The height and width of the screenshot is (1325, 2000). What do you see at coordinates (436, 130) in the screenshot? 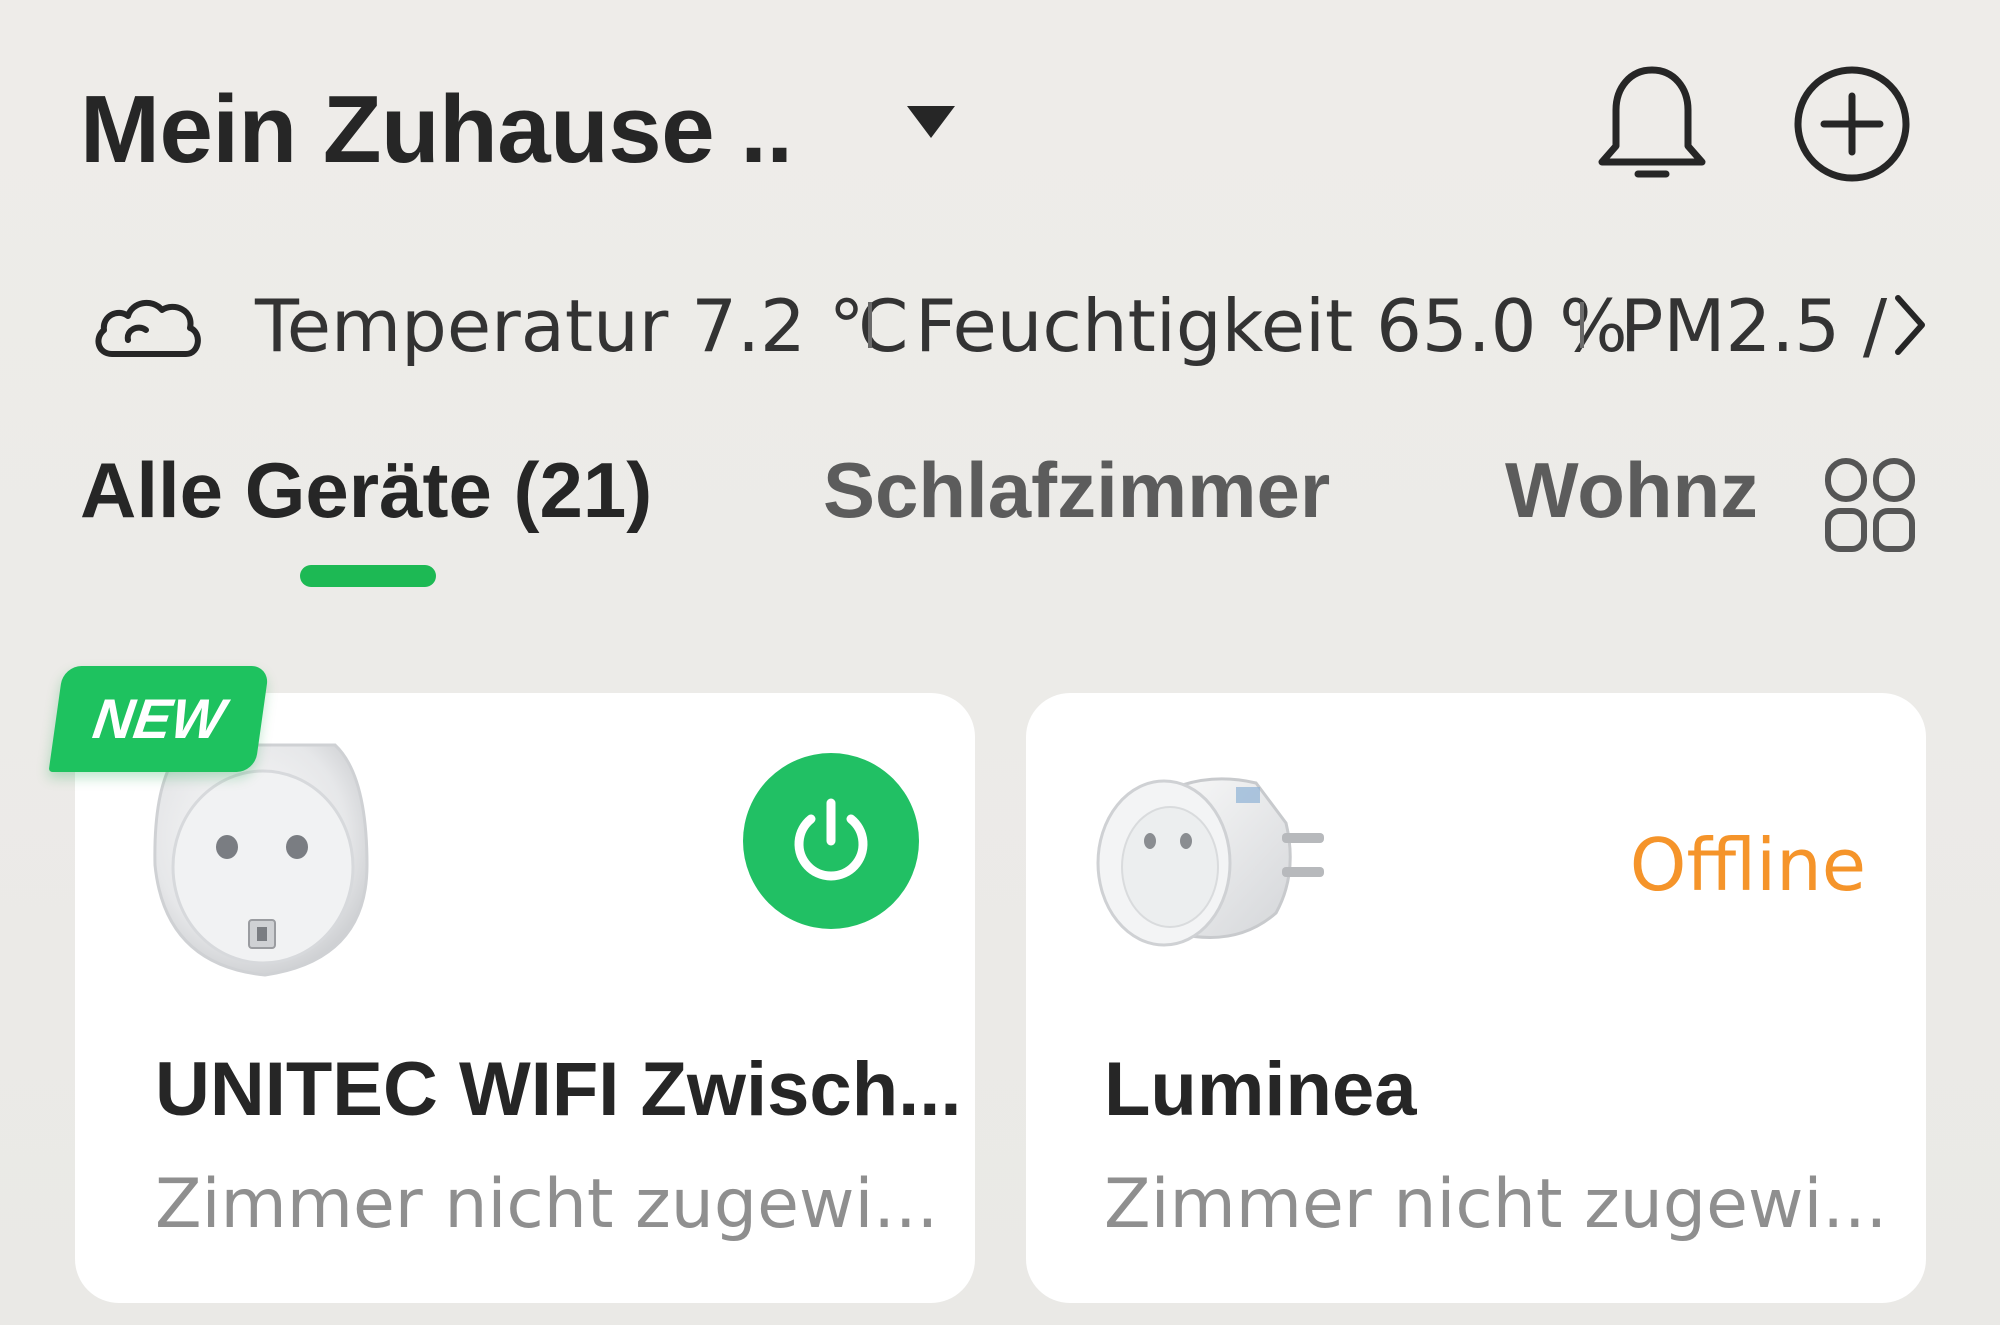
I see `home-title: Mein Zuhause ..` at bounding box center [436, 130].